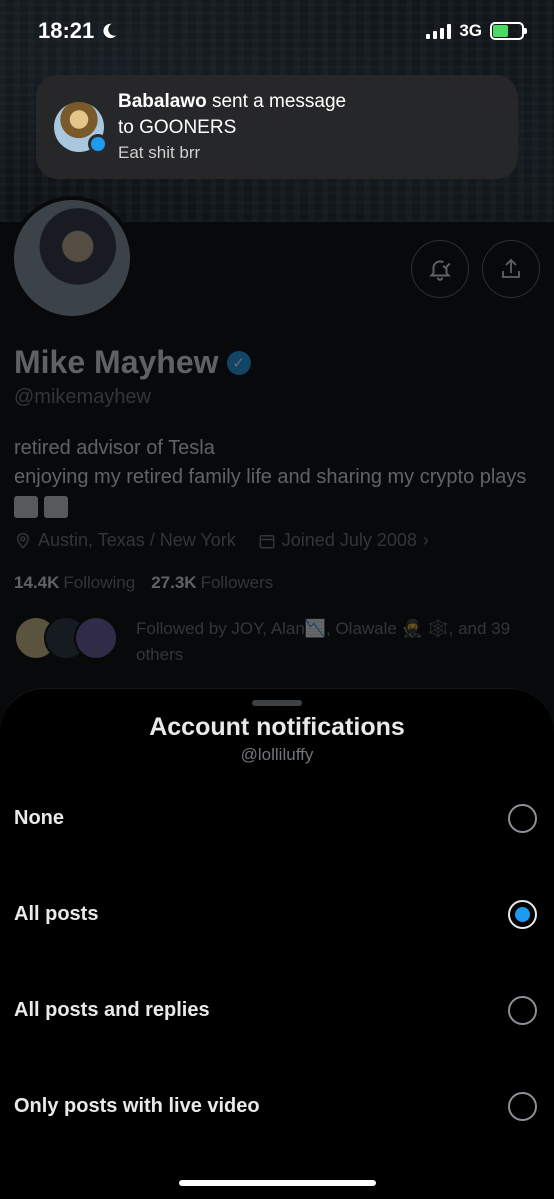 The height and width of the screenshot is (1199, 554). What do you see at coordinates (72, 258) in the screenshot?
I see `profile-avatar` at bounding box center [72, 258].